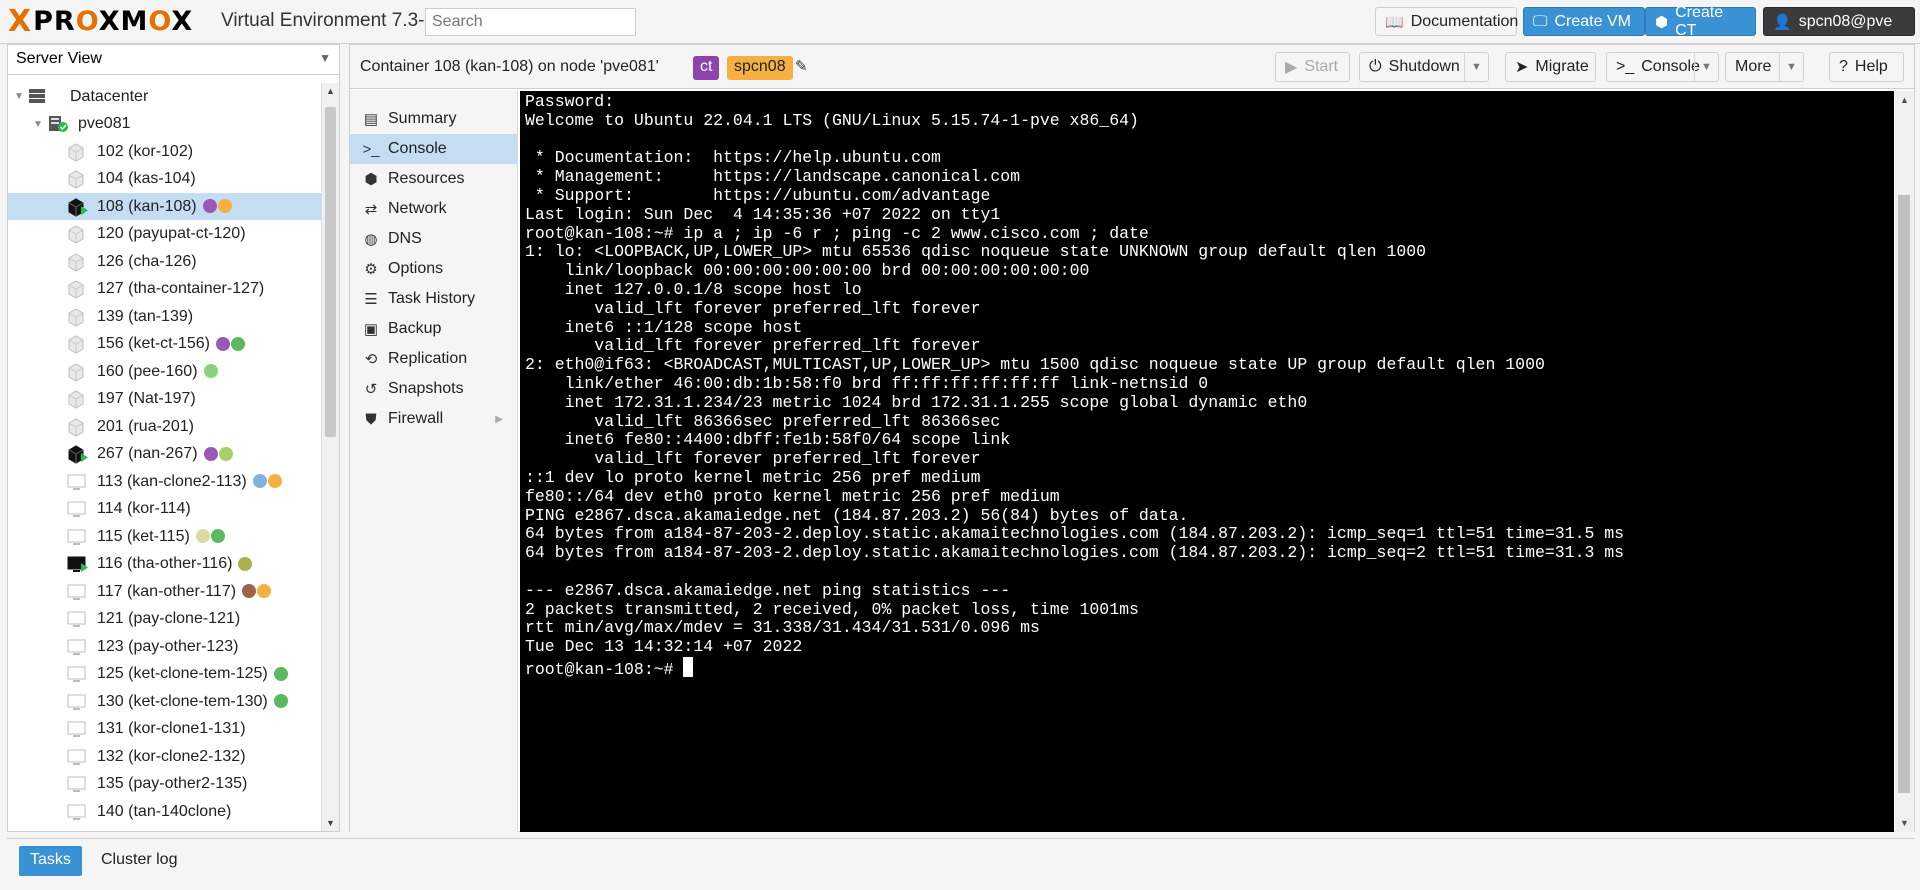 This screenshot has width=1920, height=890. I want to click on tree-guest-item: 130 (ket-clone-tem-130), so click(164, 701).